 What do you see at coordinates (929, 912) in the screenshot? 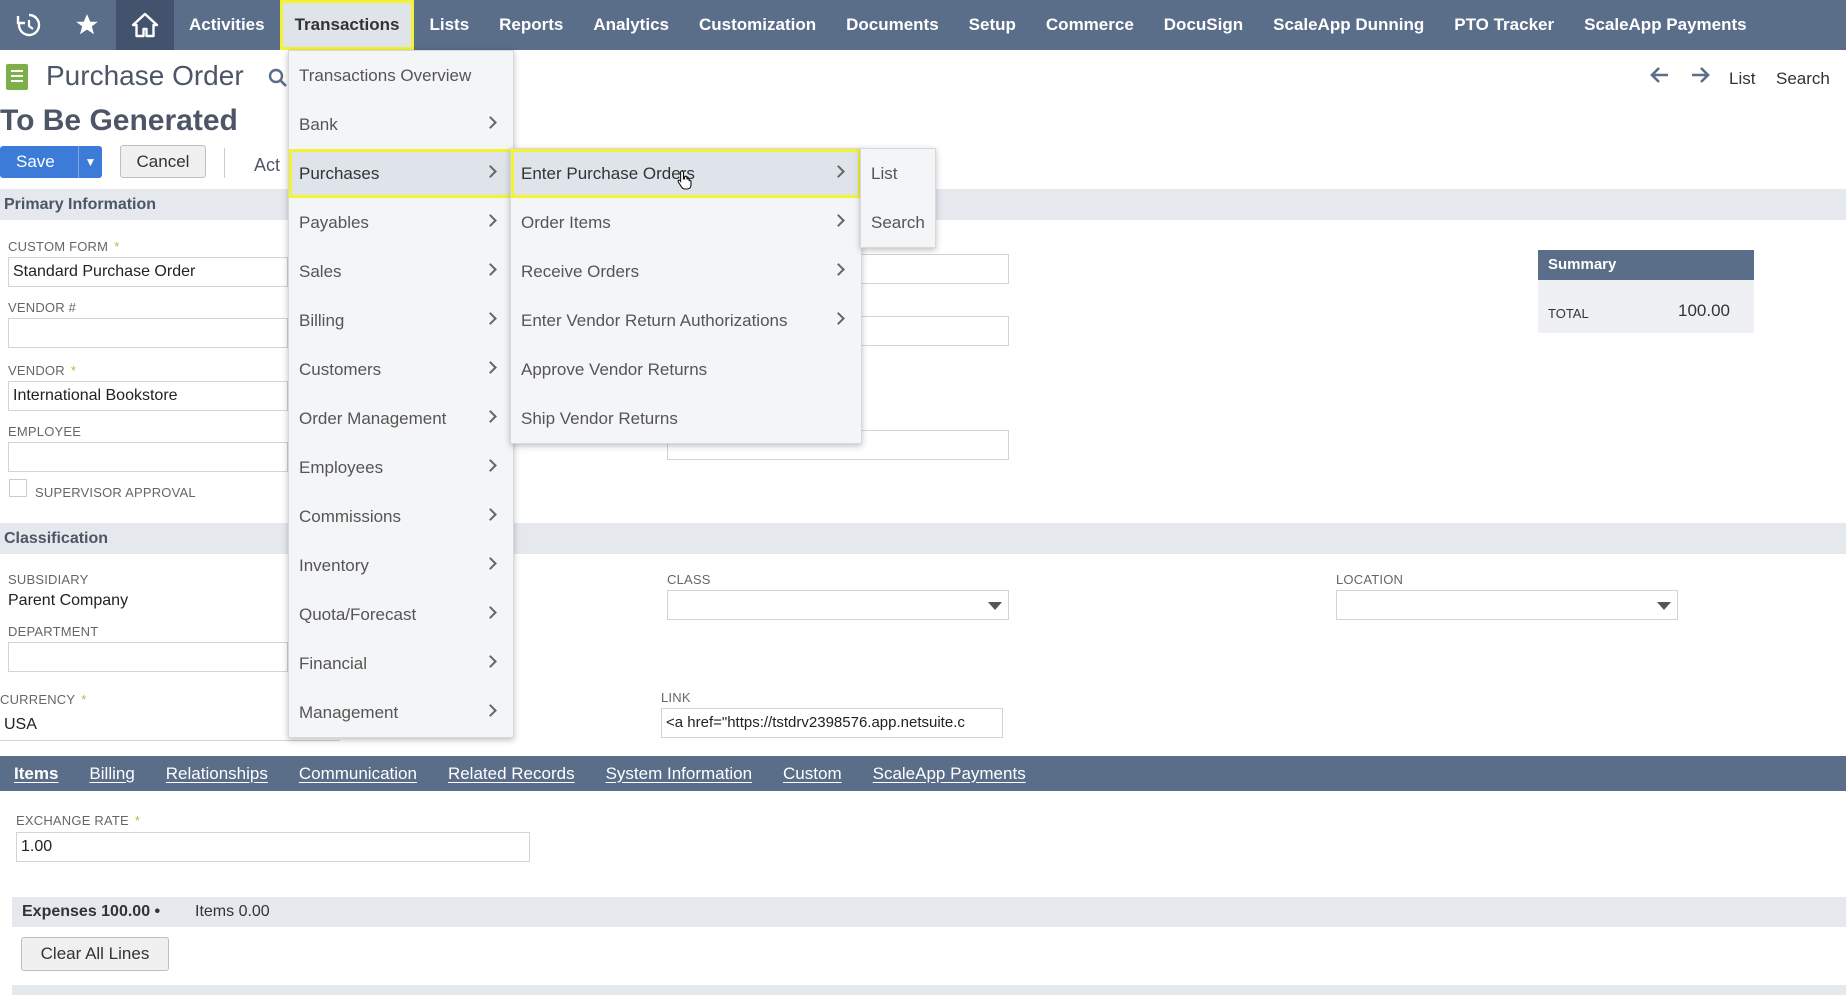
I see `line-tab-bar: Expenses 100.00 • Items 0.00` at bounding box center [929, 912].